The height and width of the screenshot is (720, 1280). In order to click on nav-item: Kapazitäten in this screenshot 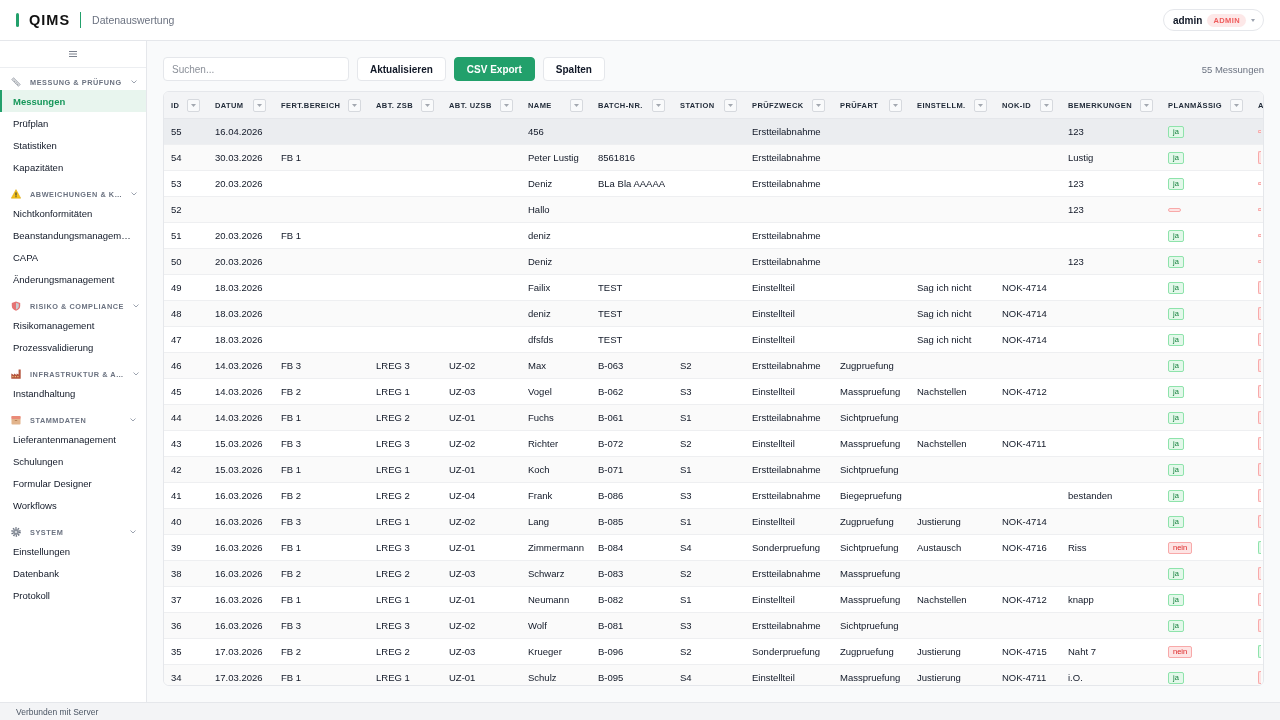, I will do `click(73, 167)`.